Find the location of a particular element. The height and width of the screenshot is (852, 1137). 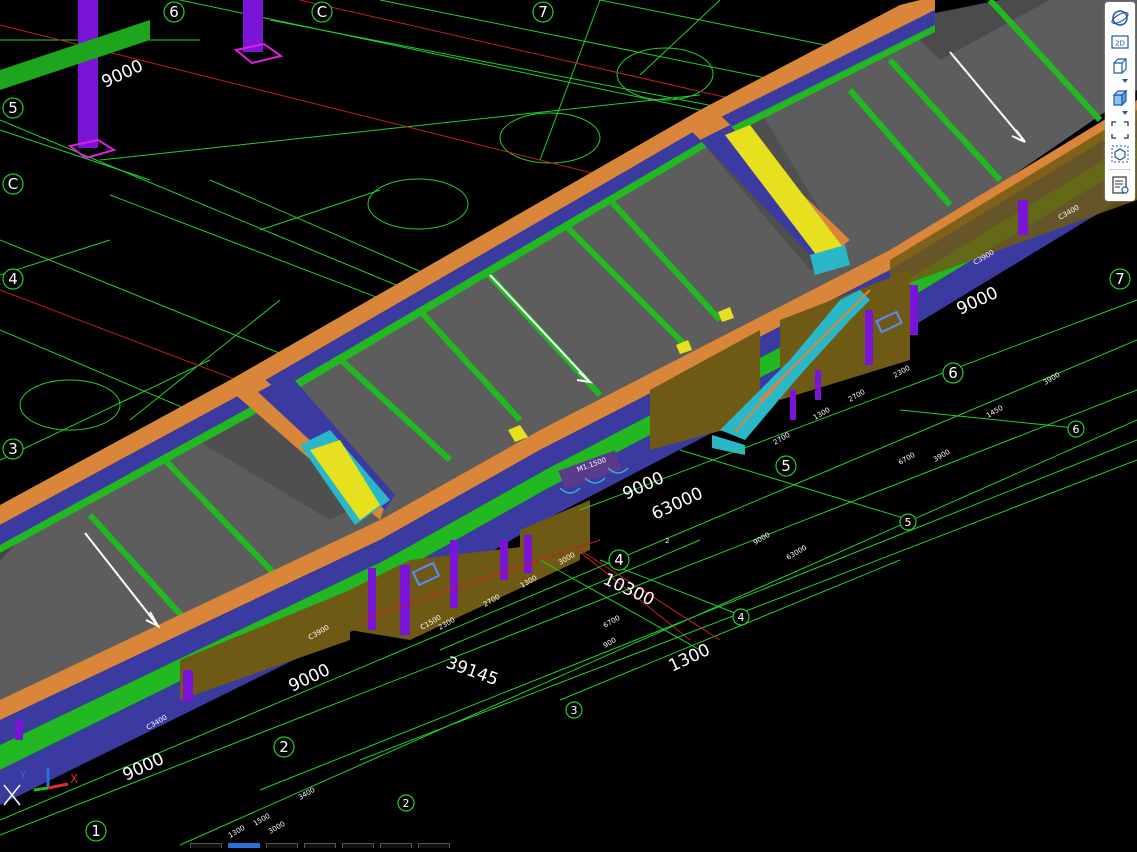

fit-extents-icon is located at coordinates (1120, 130).